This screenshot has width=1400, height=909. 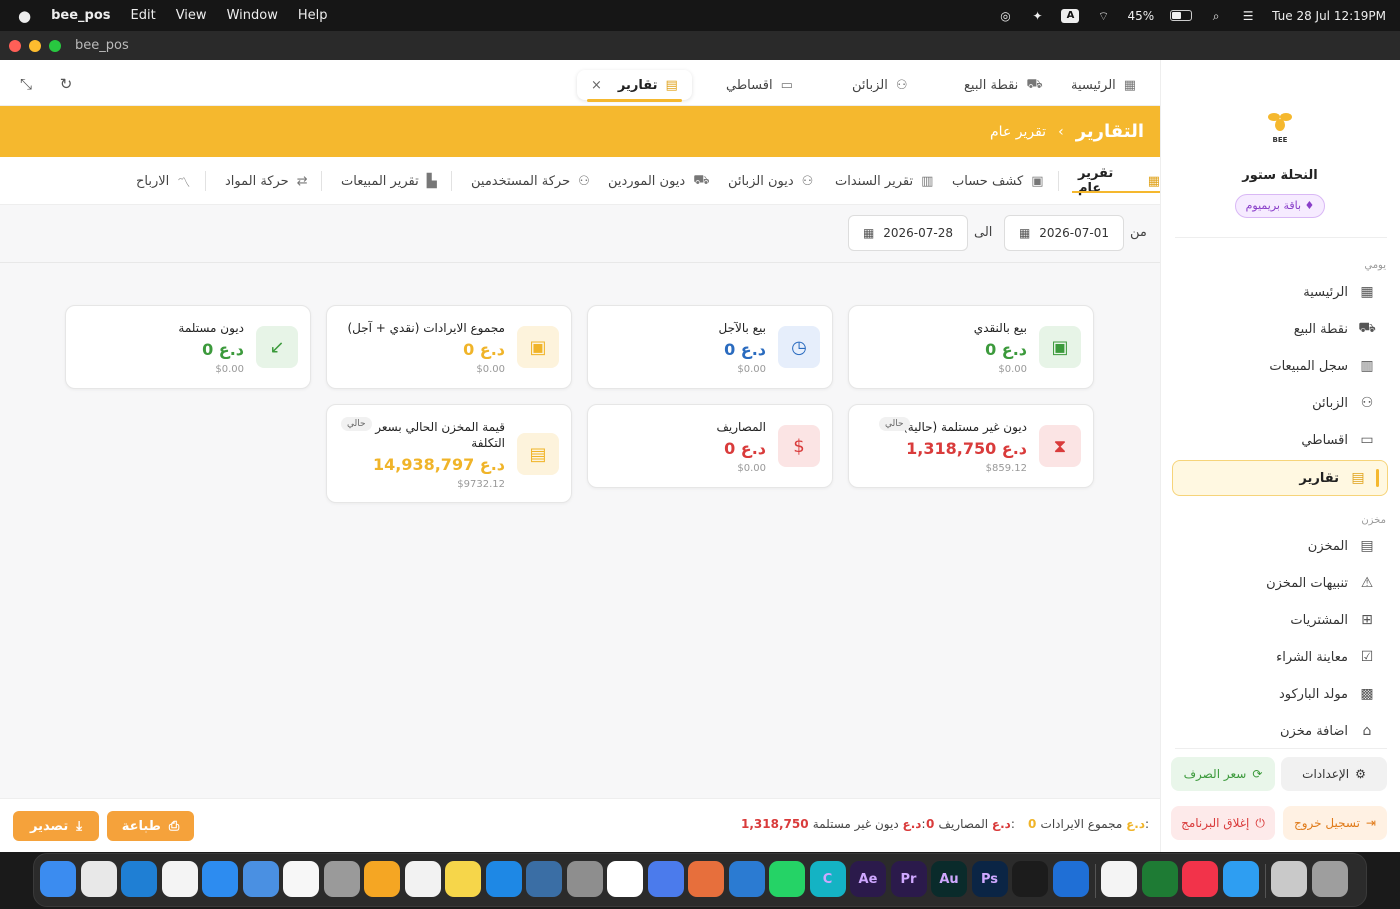 What do you see at coordinates (1103, 16) in the screenshot?
I see `wifi-icon: ⌔` at bounding box center [1103, 16].